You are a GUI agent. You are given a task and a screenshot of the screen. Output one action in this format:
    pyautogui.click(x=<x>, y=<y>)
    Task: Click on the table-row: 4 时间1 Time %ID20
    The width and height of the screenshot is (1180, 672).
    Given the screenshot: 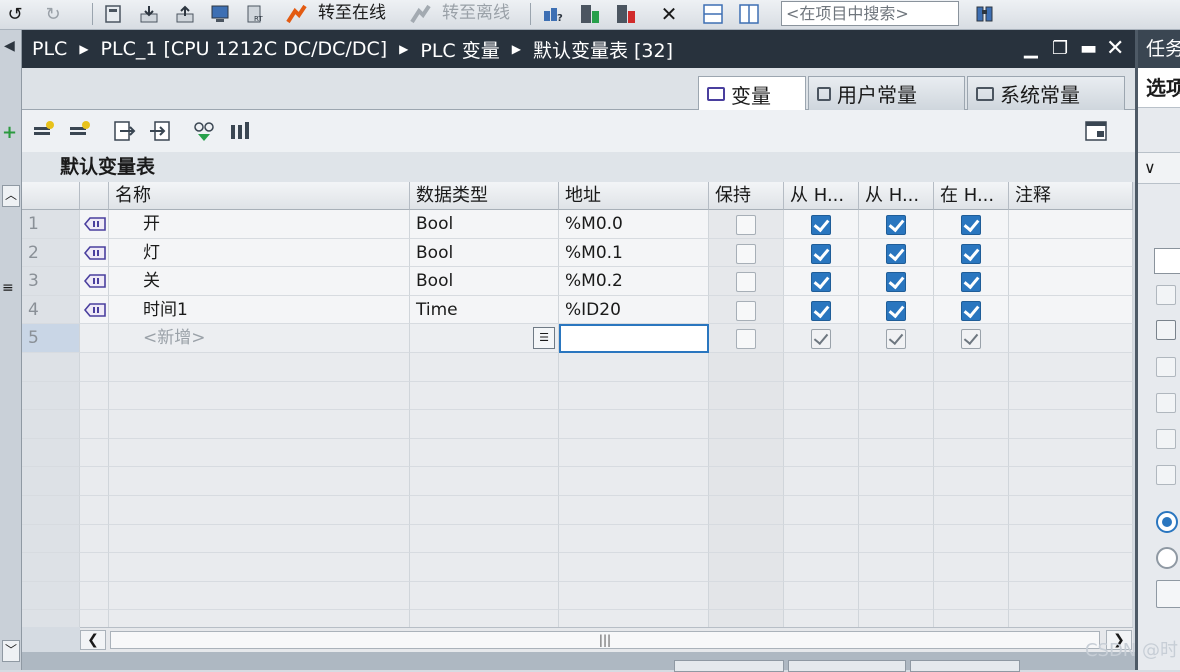 What is the action you would take?
    pyautogui.click(x=577, y=310)
    